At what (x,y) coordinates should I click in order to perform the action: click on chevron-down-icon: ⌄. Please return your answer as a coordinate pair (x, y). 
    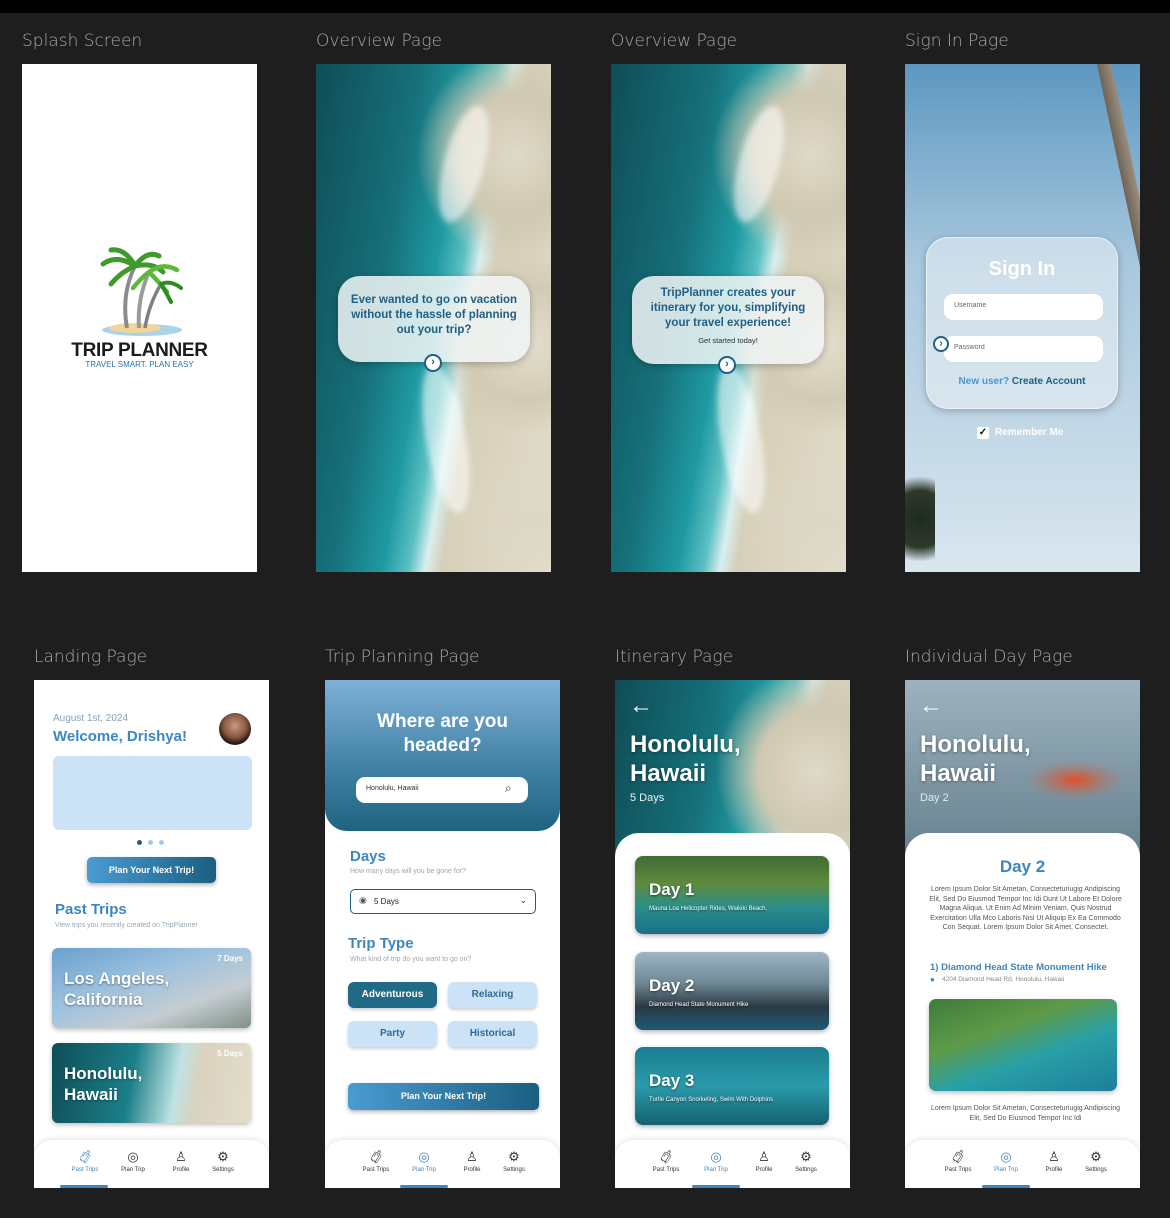
    Looking at the image, I should click on (523, 900).